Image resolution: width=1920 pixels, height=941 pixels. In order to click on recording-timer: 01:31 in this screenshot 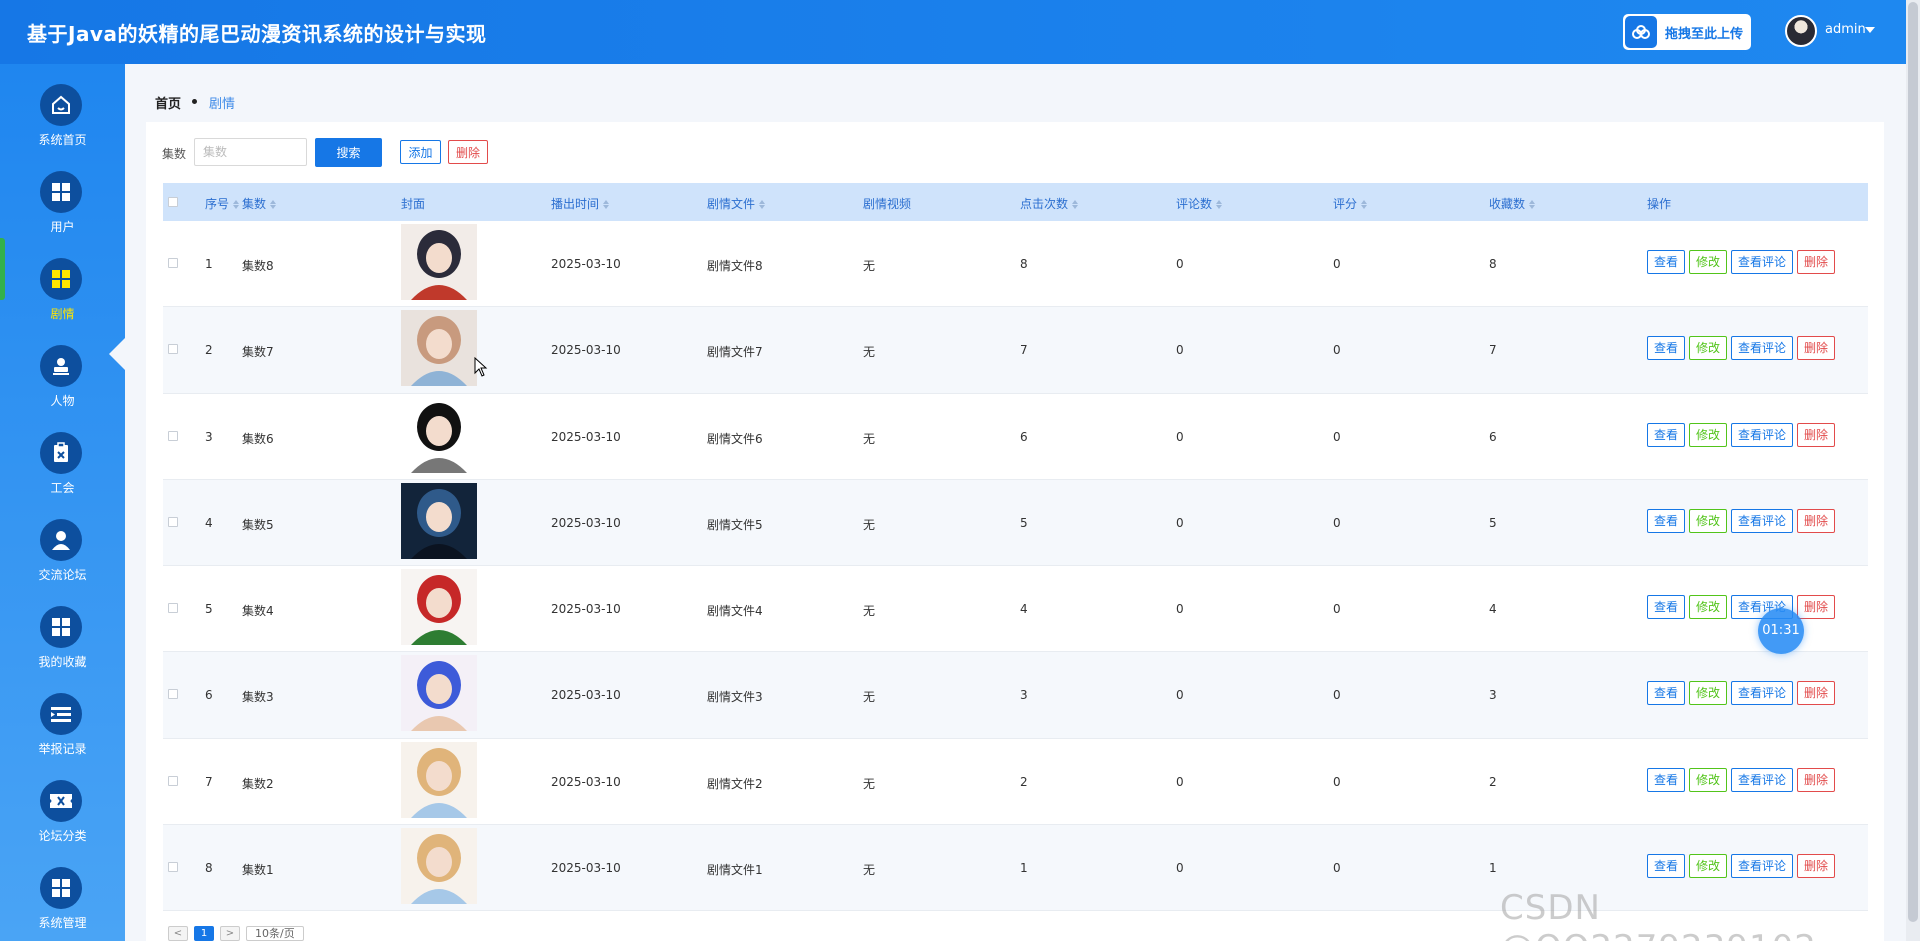, I will do `click(1781, 631)`.